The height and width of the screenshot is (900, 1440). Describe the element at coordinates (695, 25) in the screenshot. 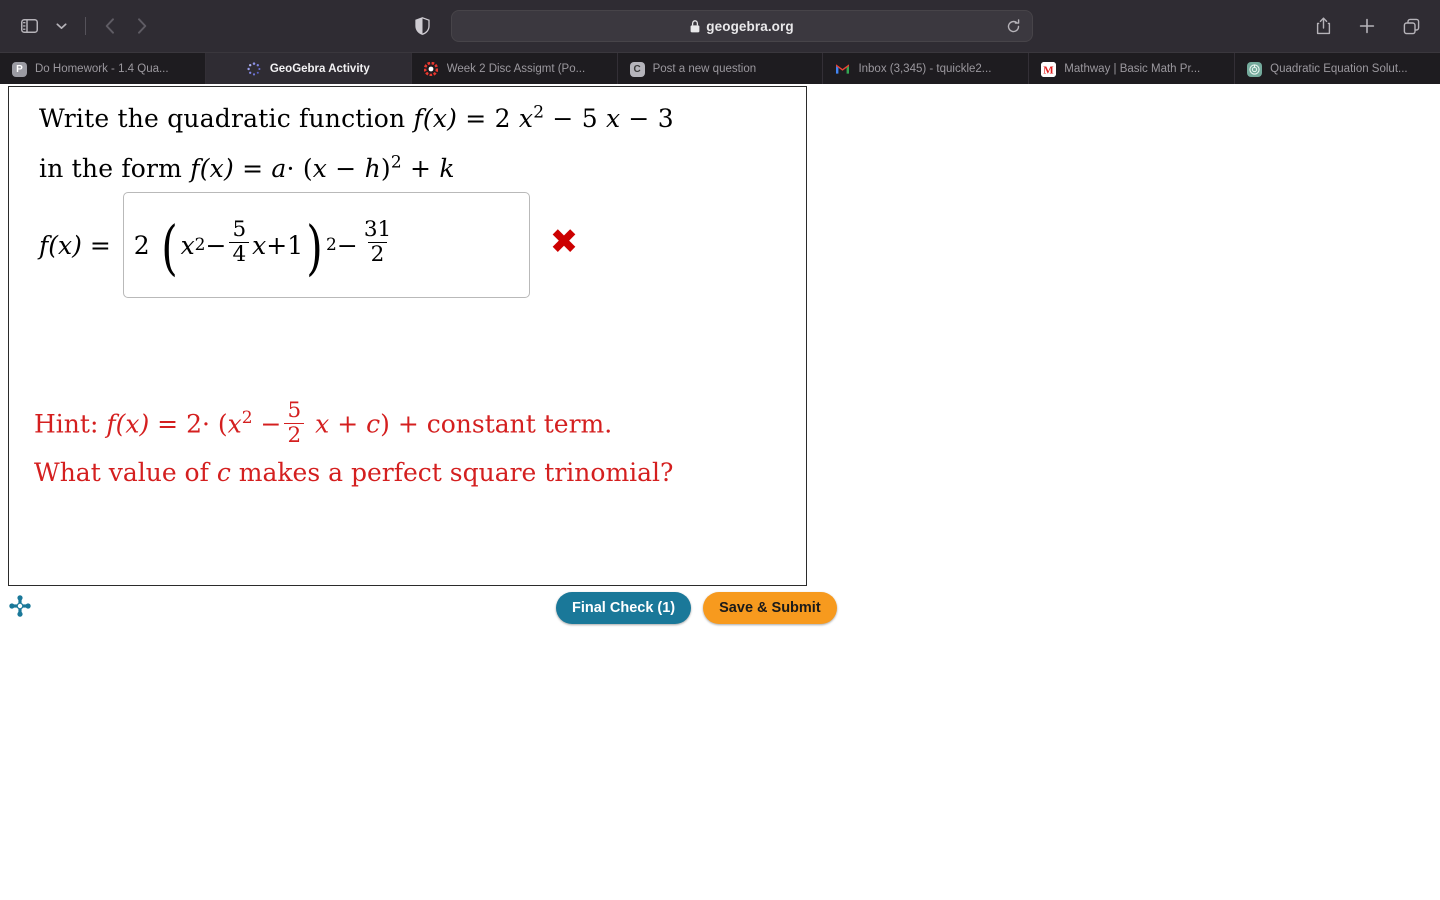

I see `lock-icon` at that location.